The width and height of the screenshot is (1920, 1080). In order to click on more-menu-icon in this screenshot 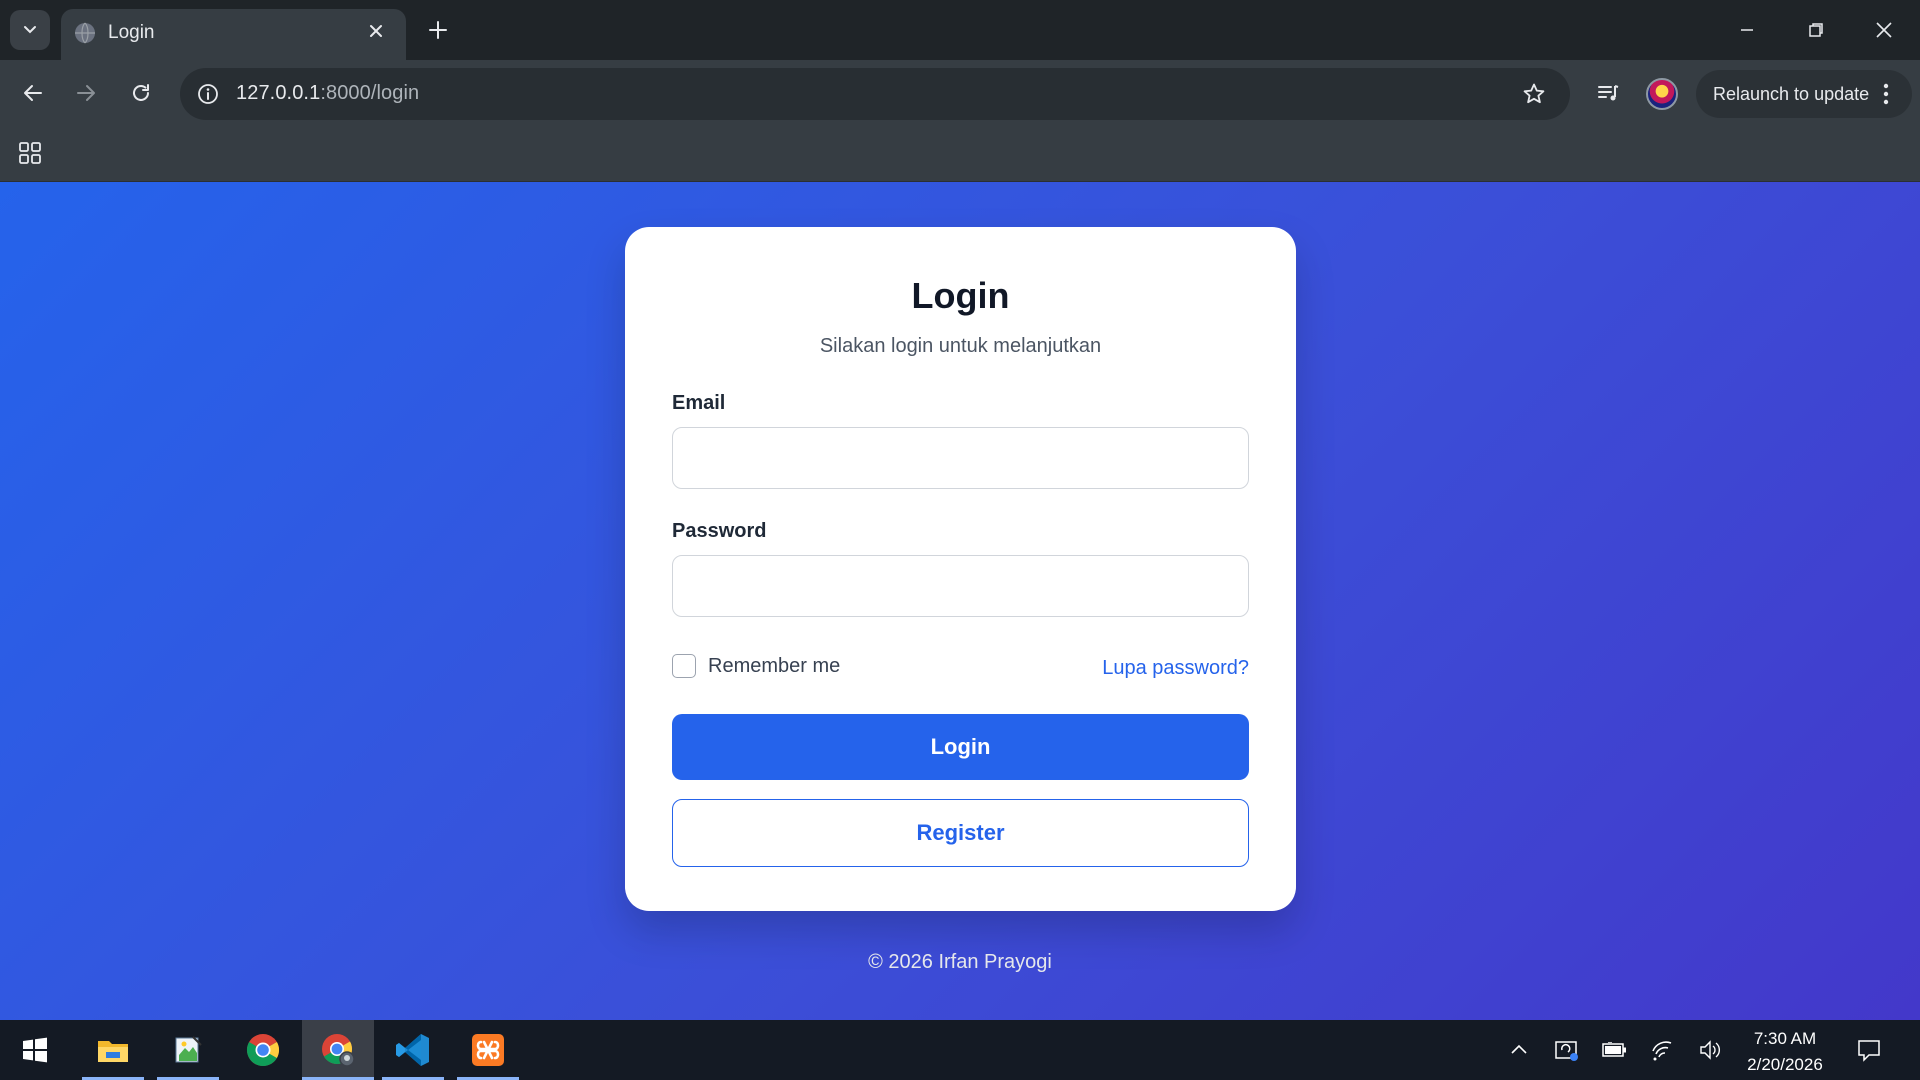, I will do `click(1886, 94)`.